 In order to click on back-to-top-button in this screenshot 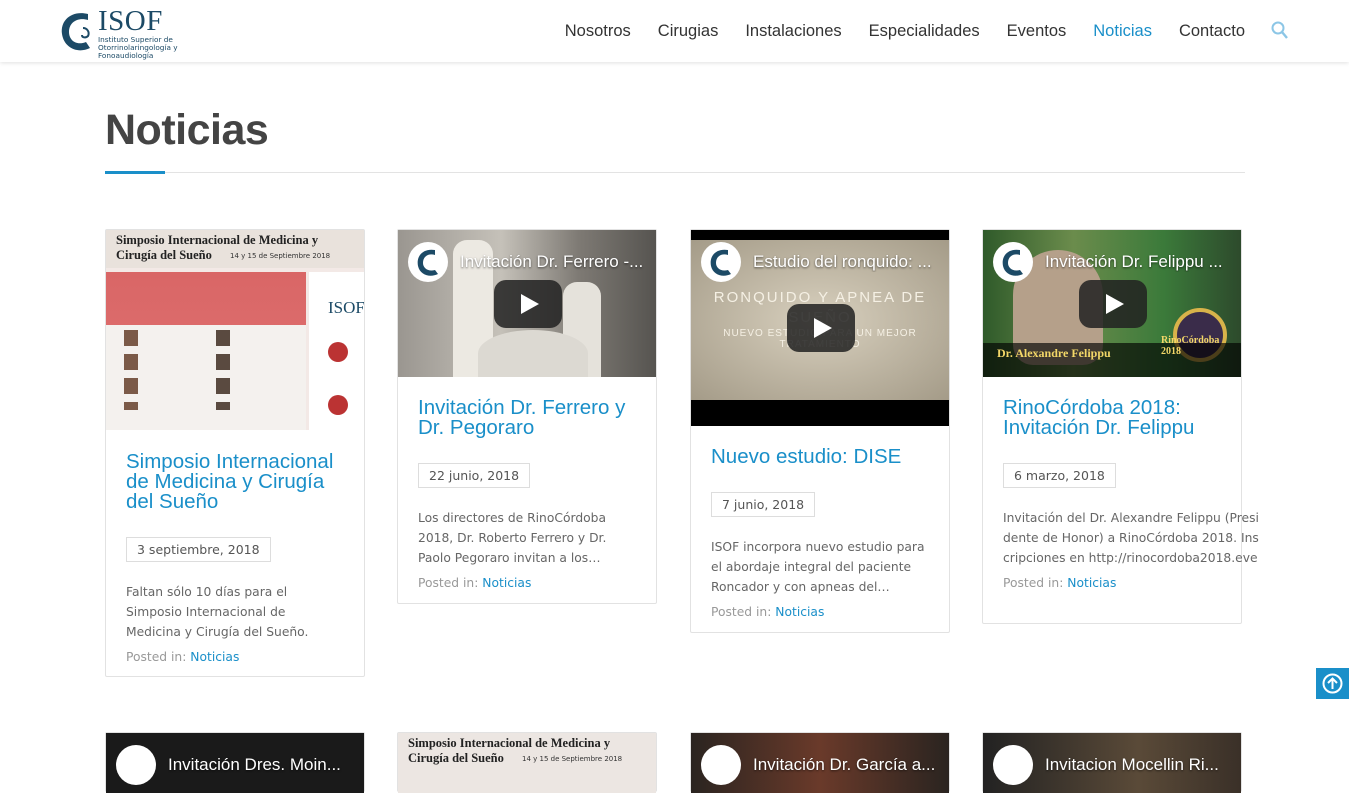, I will do `click(1332, 683)`.